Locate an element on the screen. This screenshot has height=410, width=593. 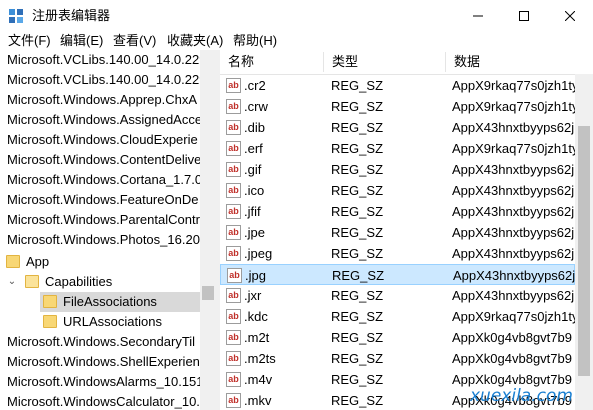
value-row: ab .crw REG_SZ AppX9rkaq77s0jzh1ty is located at coordinates (397, 106).